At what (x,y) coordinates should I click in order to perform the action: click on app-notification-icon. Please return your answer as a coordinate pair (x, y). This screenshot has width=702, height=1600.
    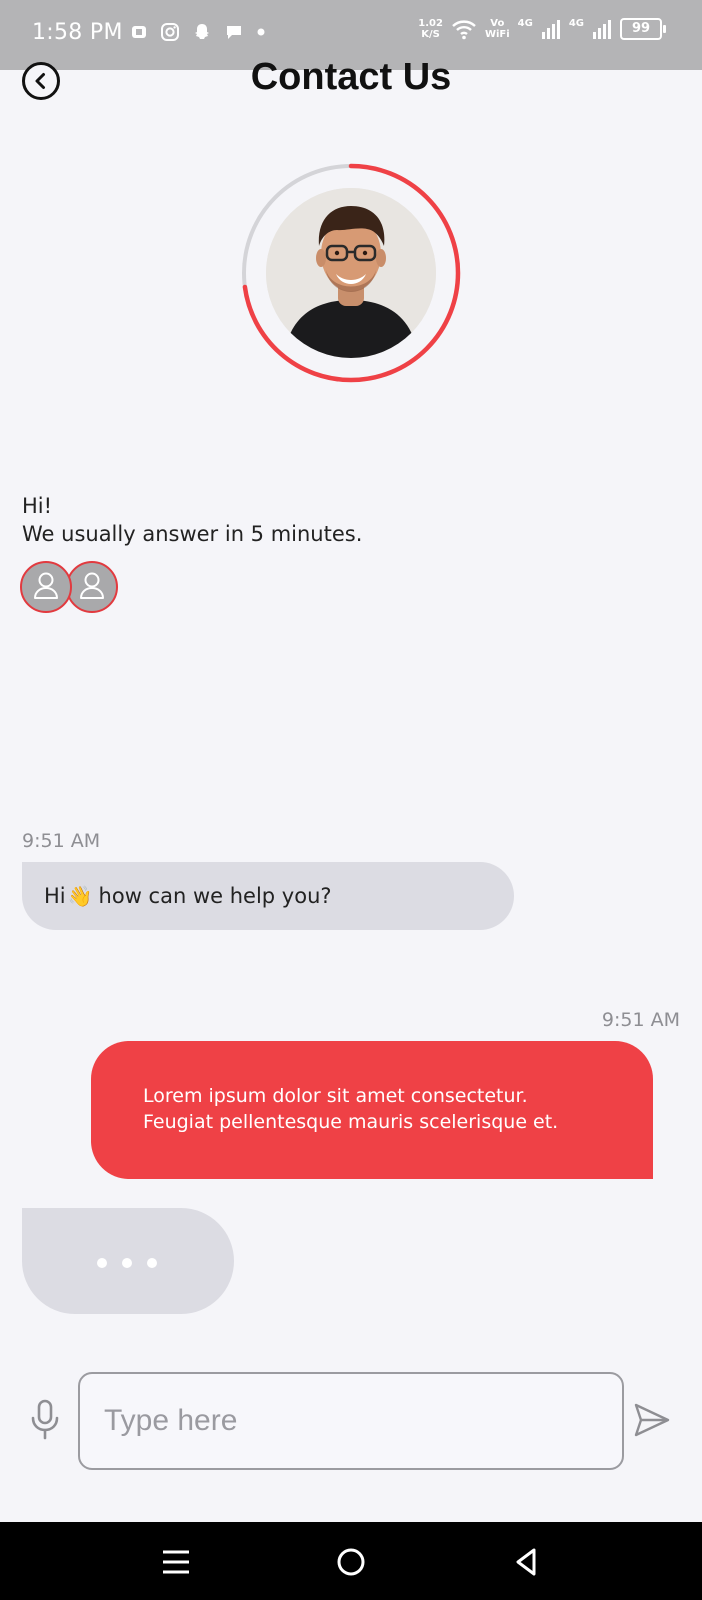
    Looking at the image, I should click on (139, 32).